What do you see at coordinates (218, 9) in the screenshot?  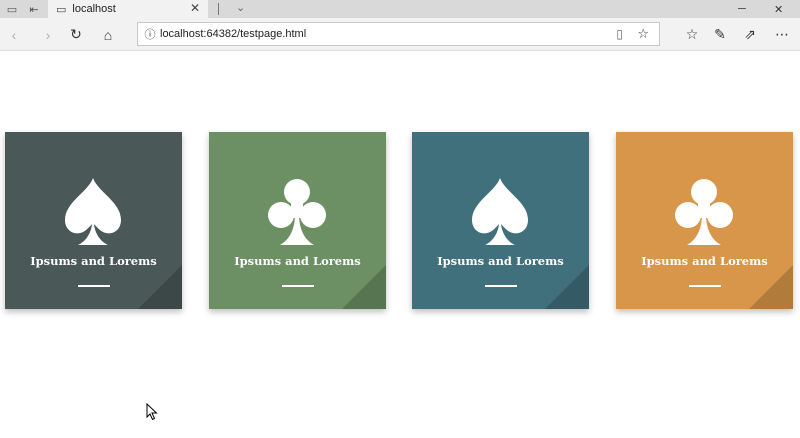 I see `tab-divider` at bounding box center [218, 9].